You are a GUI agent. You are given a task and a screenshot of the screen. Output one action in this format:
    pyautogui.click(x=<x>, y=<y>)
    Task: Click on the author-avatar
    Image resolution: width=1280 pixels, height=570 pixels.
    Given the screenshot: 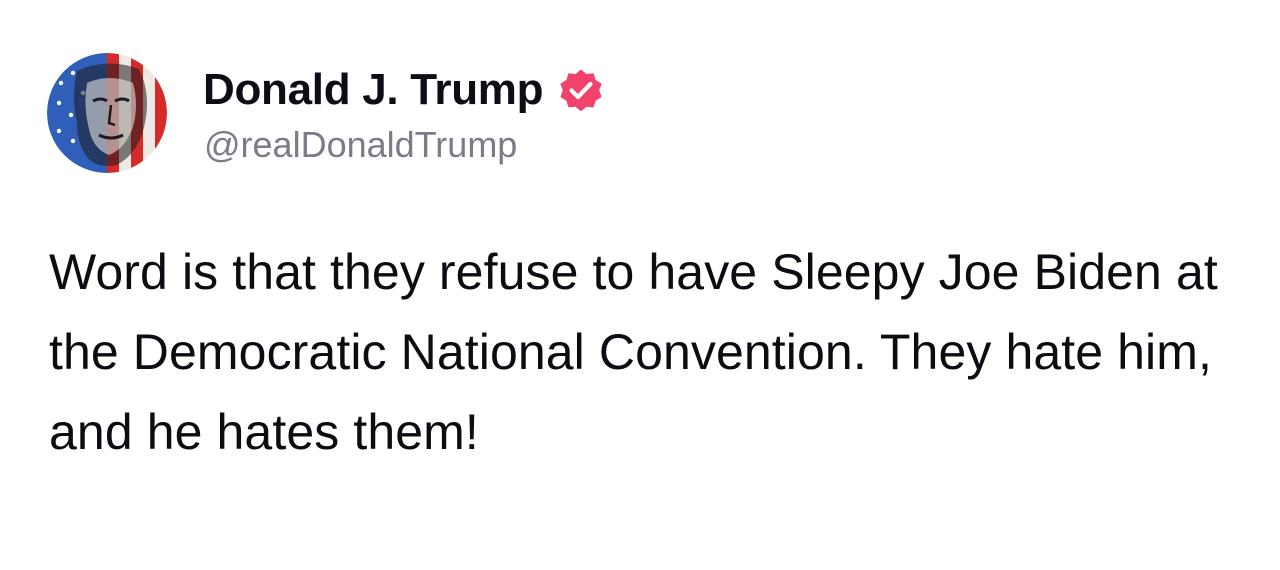 What is the action you would take?
    pyautogui.click(x=107, y=113)
    